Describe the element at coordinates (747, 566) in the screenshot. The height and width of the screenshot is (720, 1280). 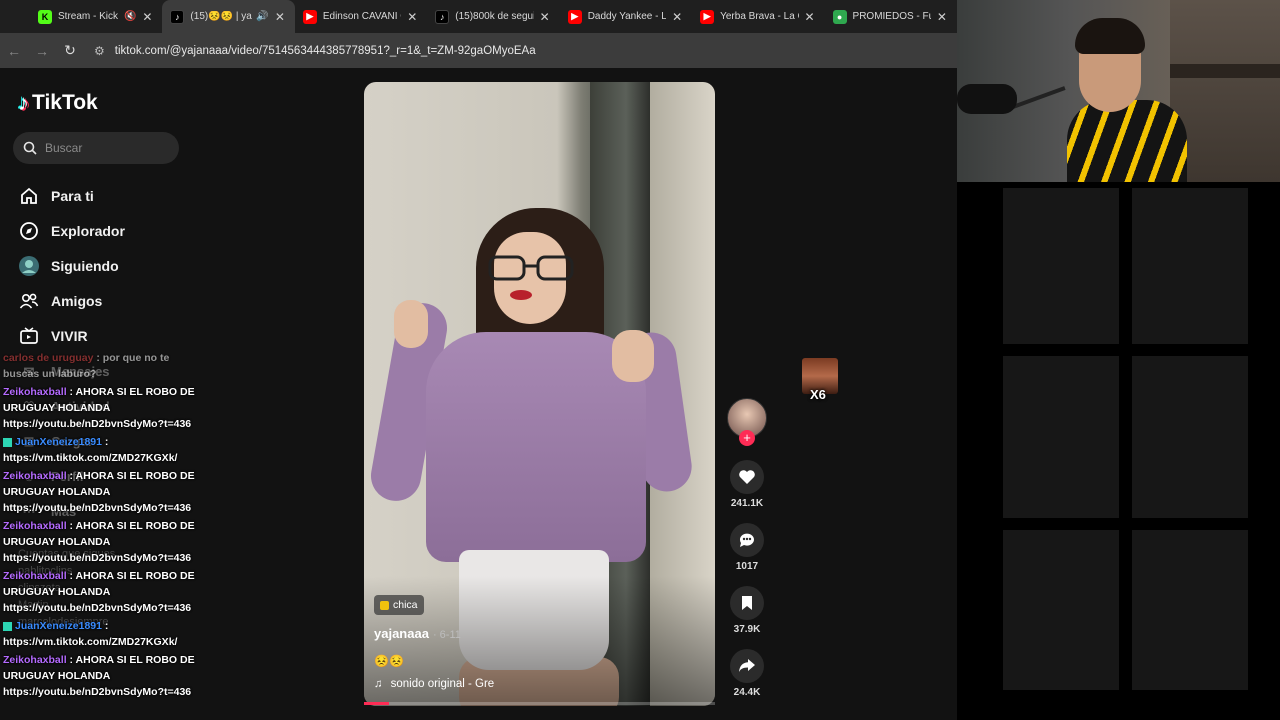
I see `comment-count: 1017` at that location.